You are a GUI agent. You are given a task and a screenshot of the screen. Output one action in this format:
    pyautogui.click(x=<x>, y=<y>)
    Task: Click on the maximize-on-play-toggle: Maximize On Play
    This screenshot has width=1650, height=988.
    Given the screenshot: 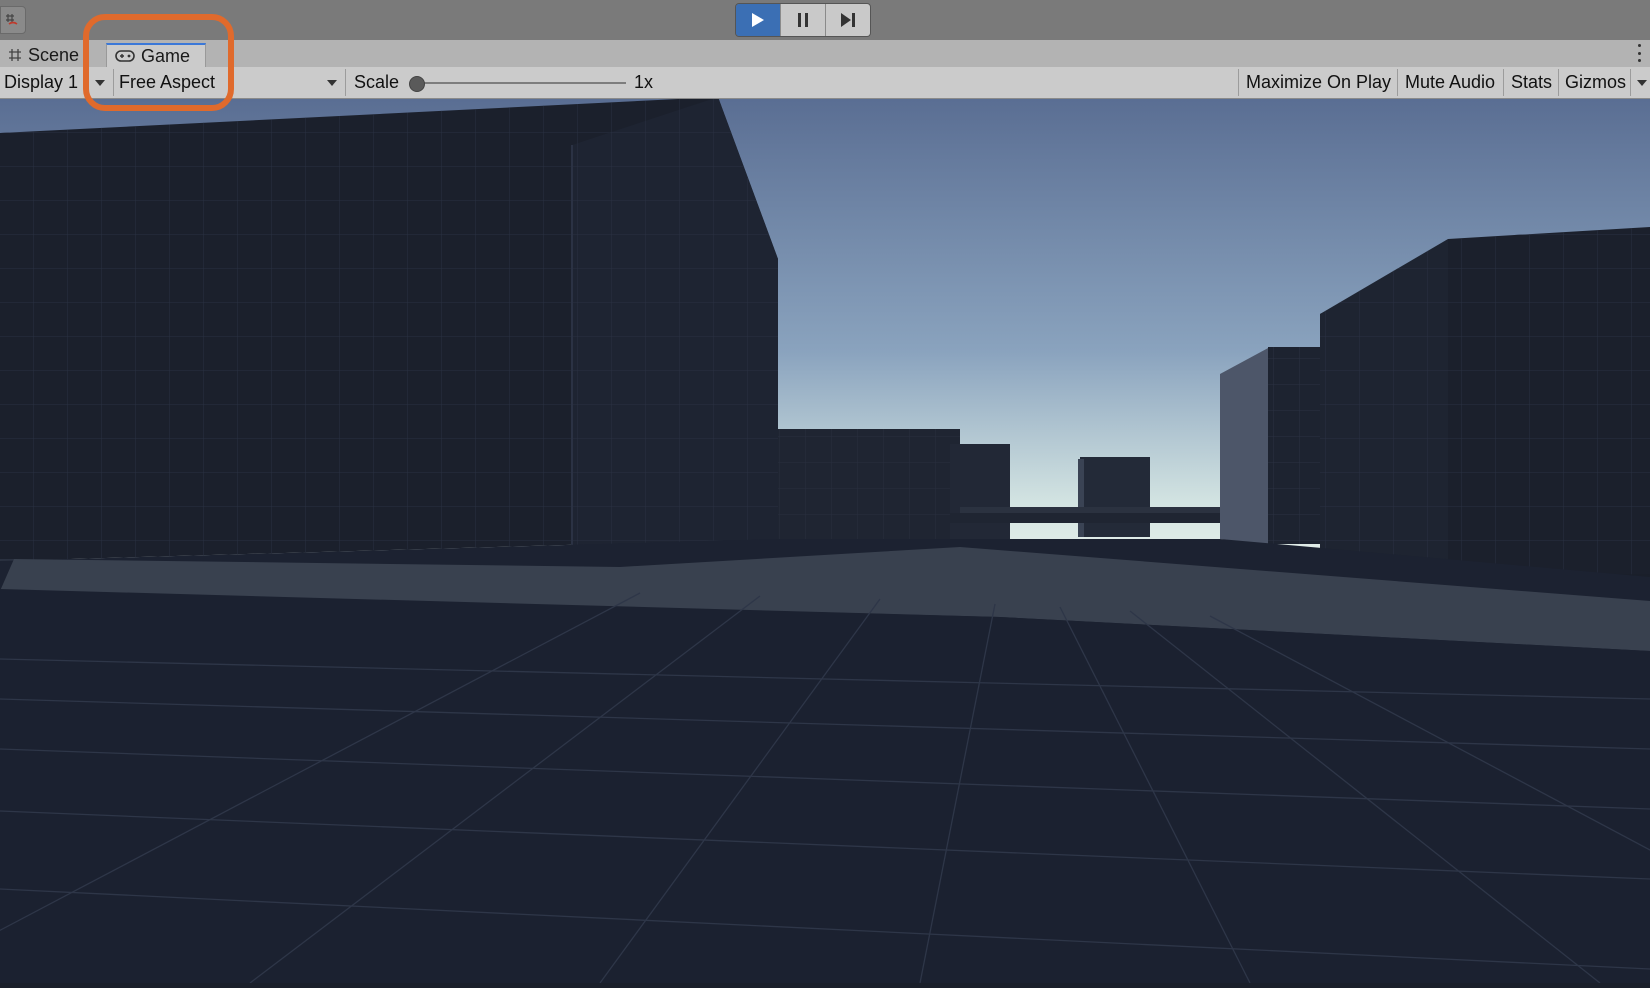 What is the action you would take?
    pyautogui.click(x=1318, y=82)
    